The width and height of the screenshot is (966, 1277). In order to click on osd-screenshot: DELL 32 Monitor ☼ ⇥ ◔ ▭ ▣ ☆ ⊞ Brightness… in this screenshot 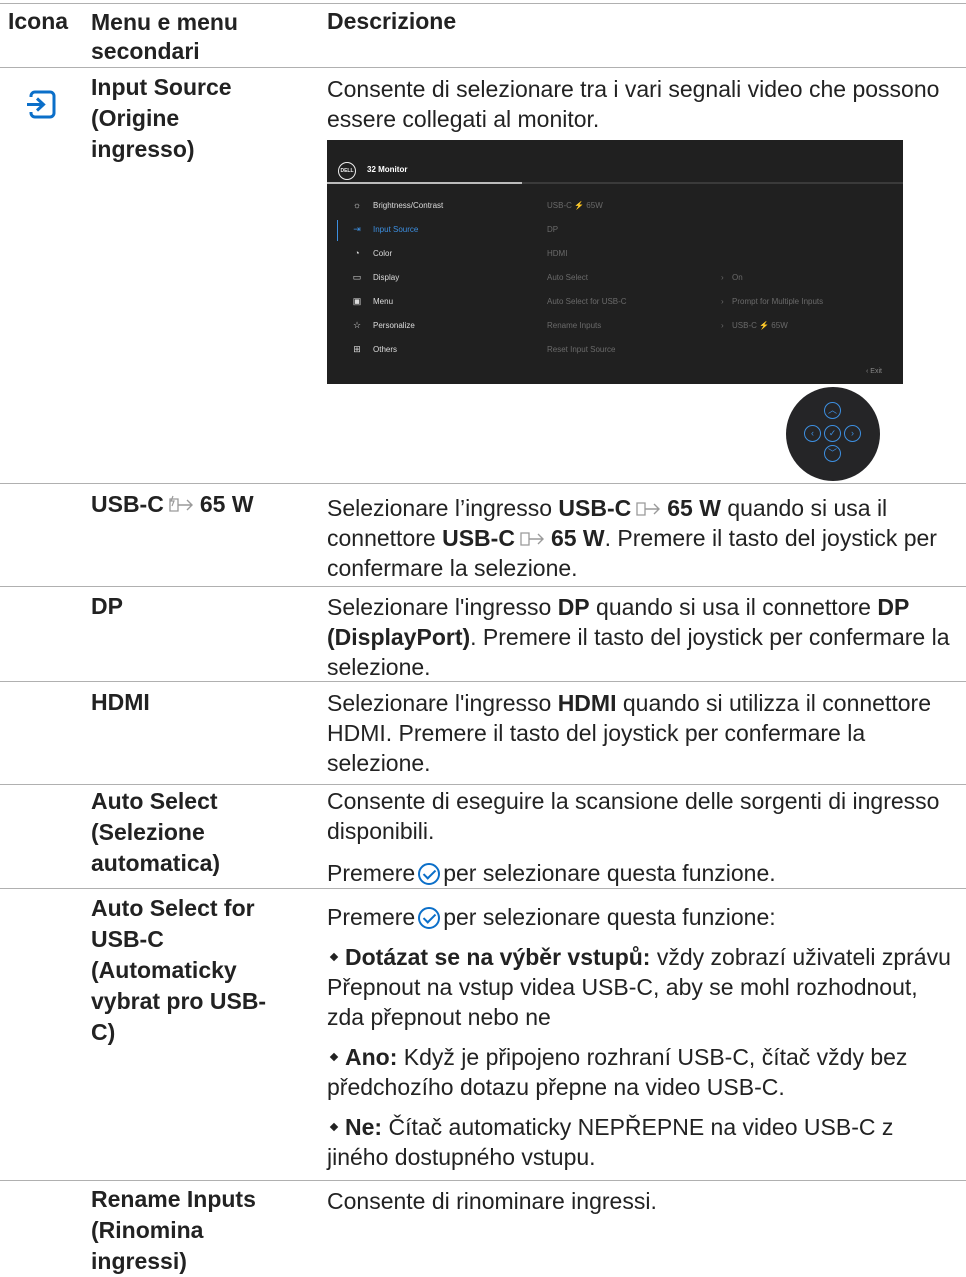, I will do `click(615, 262)`.